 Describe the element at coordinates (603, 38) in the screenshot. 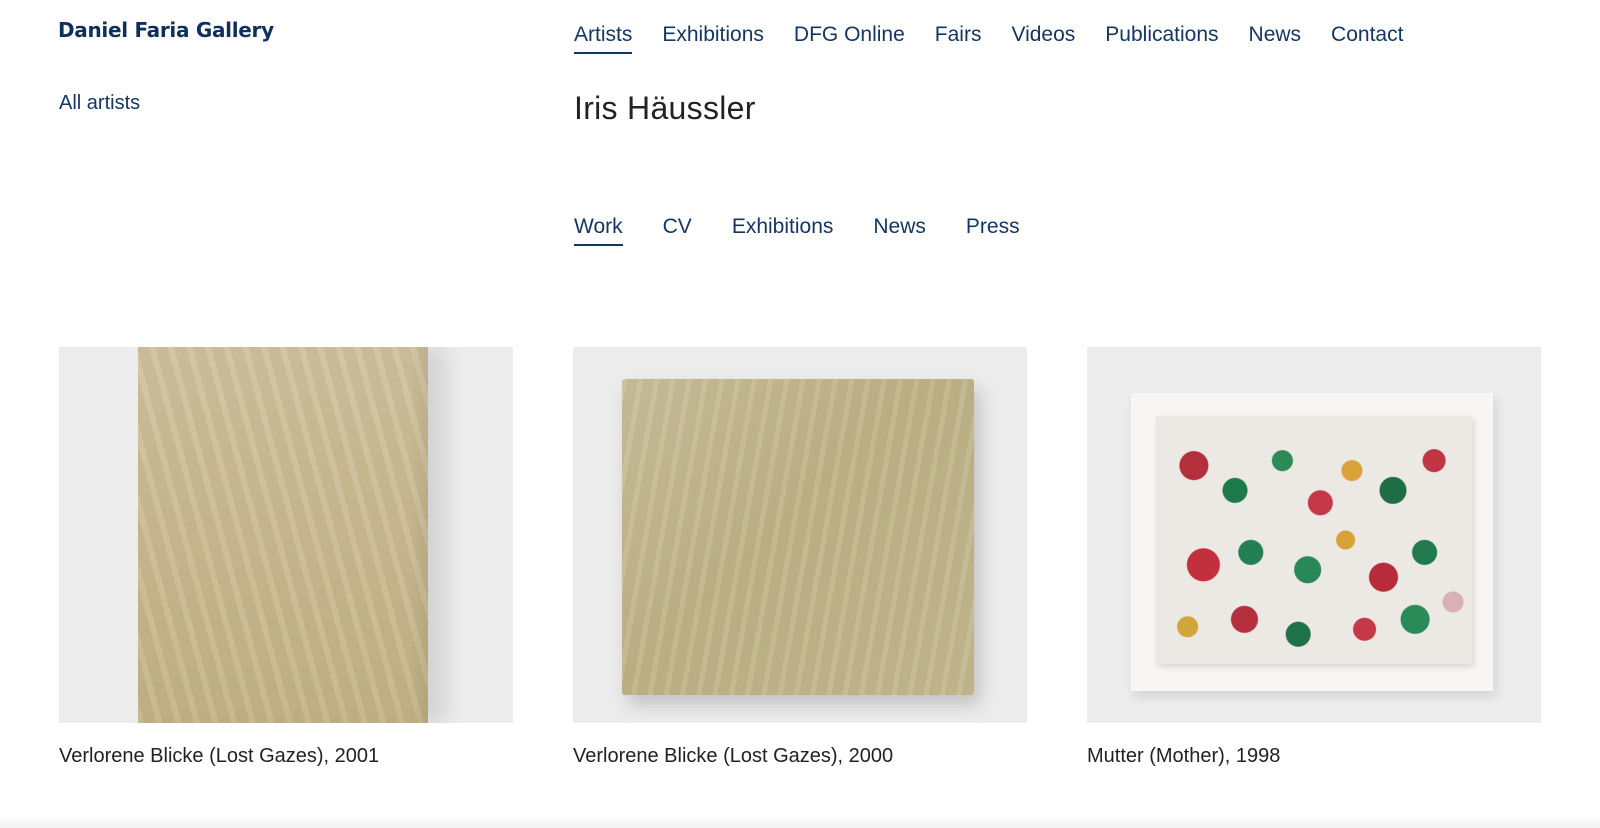

I see `nav-artists: Artists` at that location.